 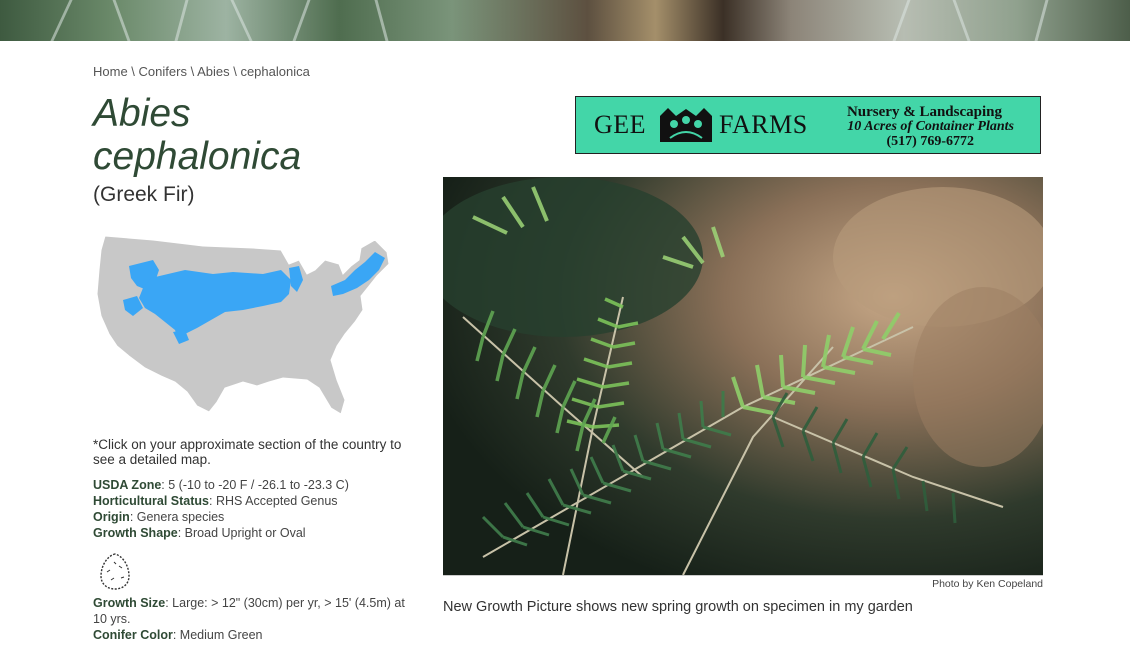 What do you see at coordinates (241, 533) in the screenshot?
I see `fact-value: : Broad Upright or Oval` at bounding box center [241, 533].